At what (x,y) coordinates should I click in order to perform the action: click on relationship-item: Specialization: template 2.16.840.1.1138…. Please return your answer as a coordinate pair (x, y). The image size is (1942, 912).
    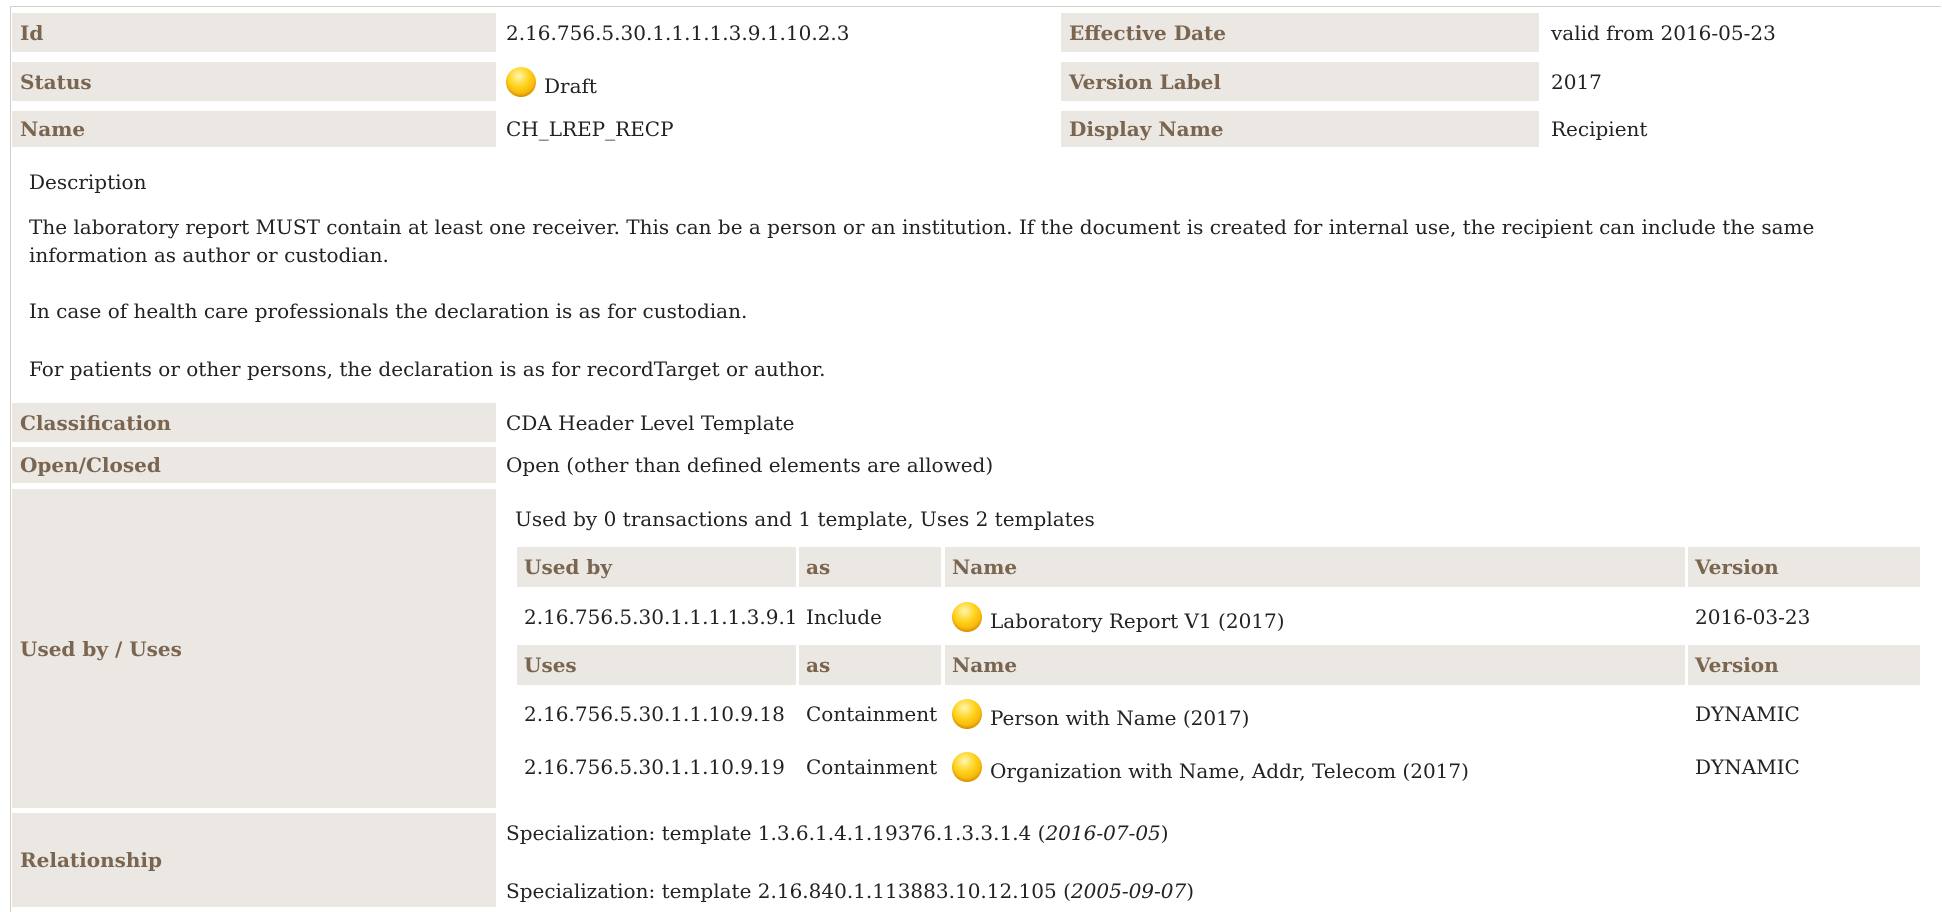
    Looking at the image, I should click on (850, 891).